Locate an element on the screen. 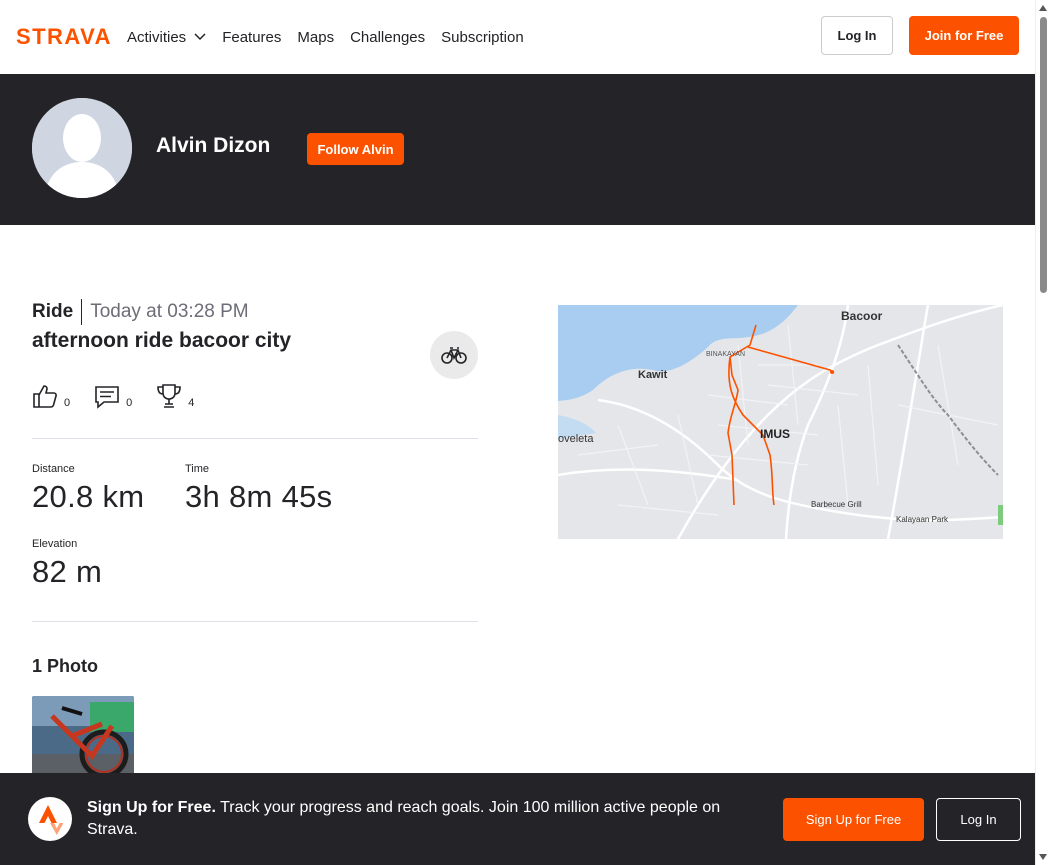 The image size is (1050, 865). nav-item-subscription: Subscription is located at coordinates (482, 37).